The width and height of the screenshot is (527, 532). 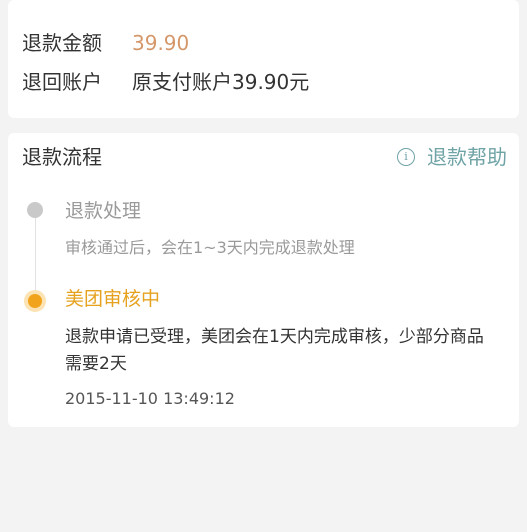 I want to click on refund-amount-row: 退款金额 39.90, so click(x=105, y=43).